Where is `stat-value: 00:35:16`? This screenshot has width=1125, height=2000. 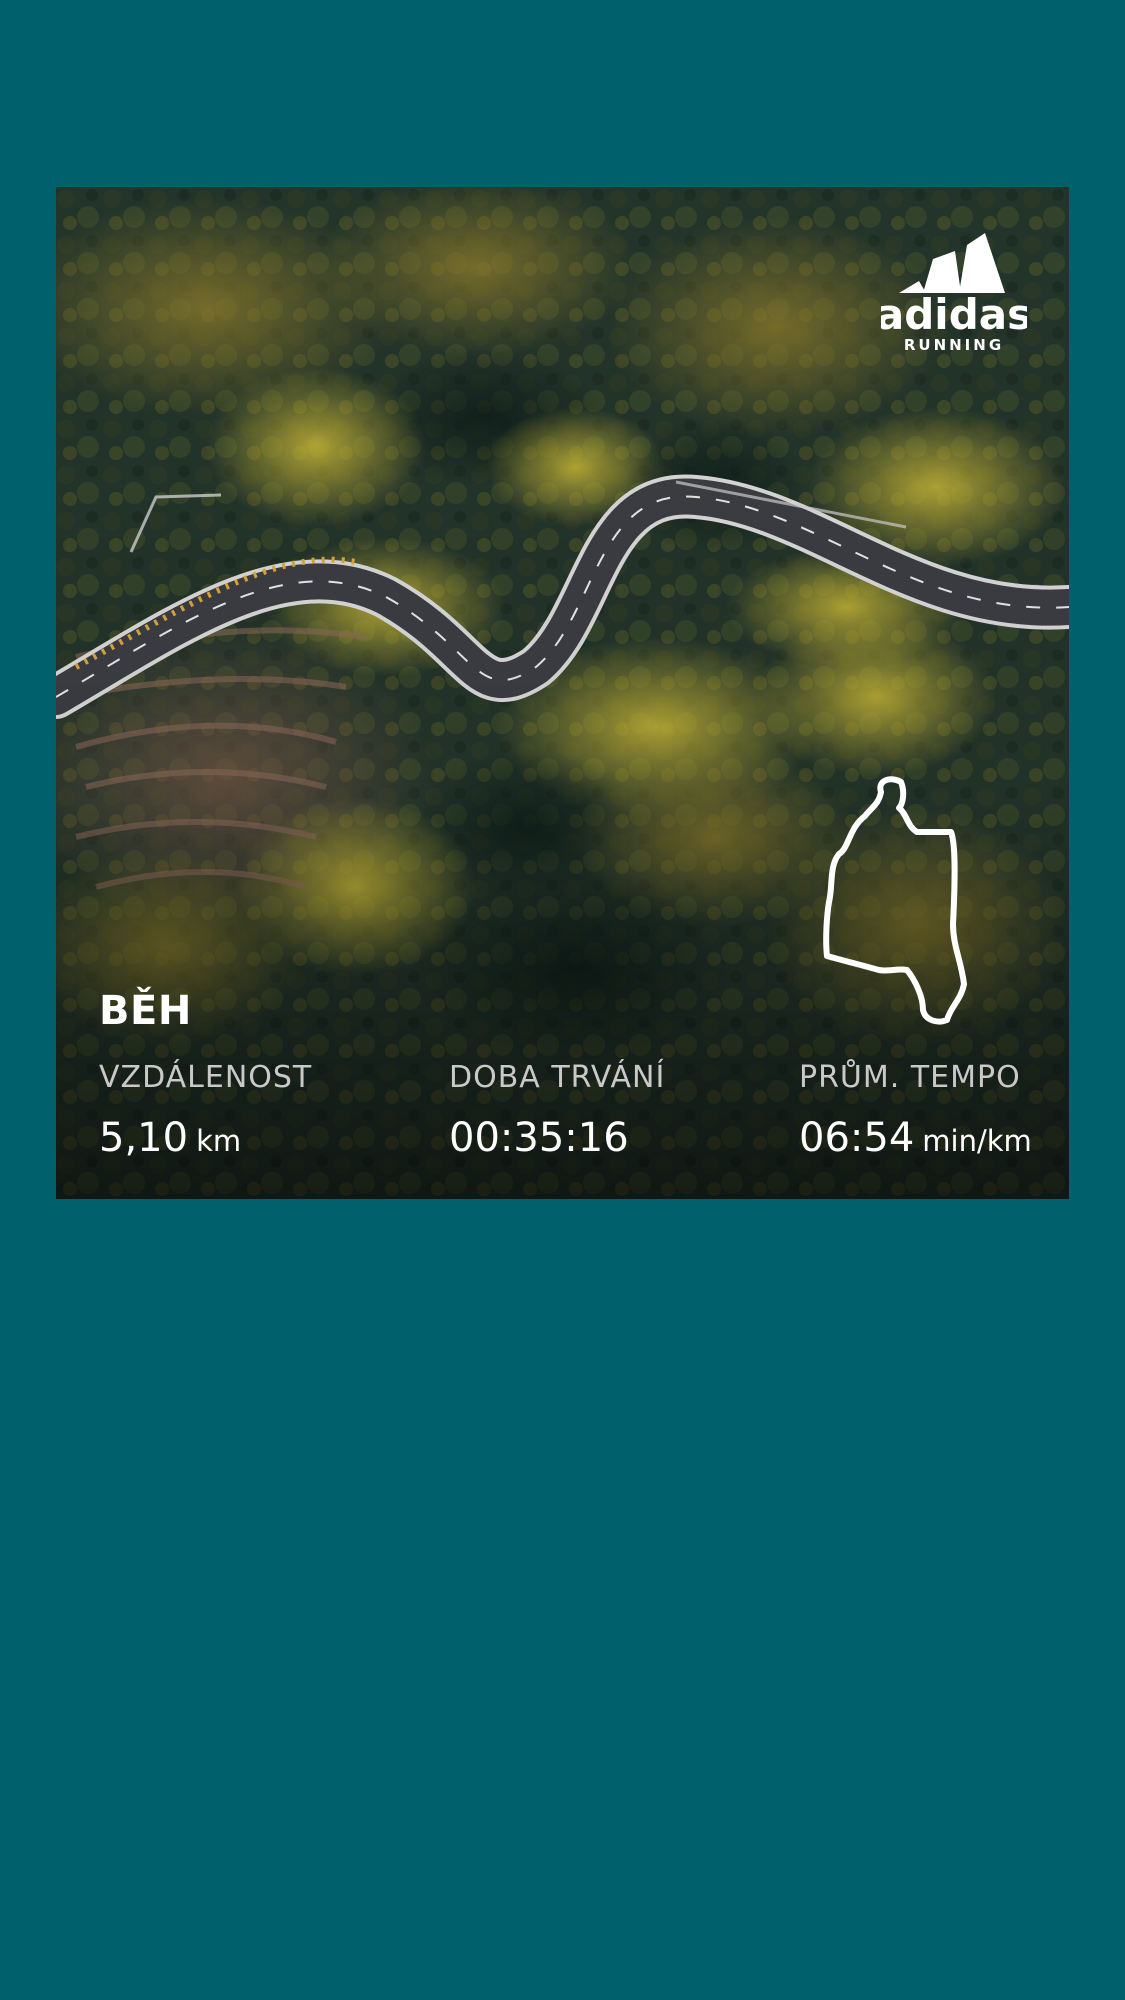
stat-value: 00:35:16 is located at coordinates (557, 1142).